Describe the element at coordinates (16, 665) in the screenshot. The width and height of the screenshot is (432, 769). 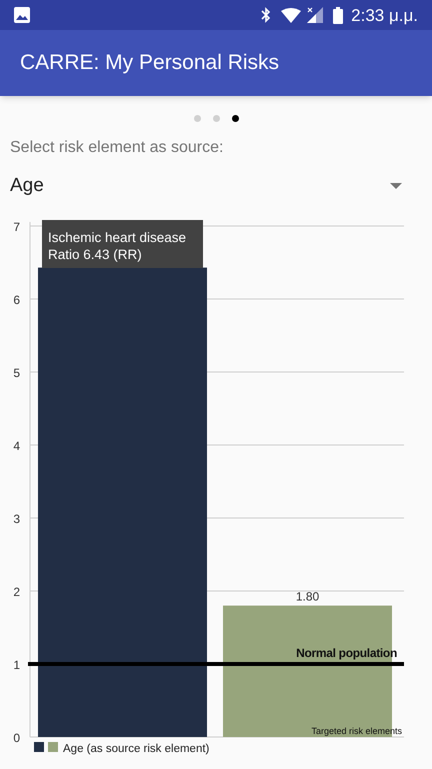
I see `y-tick-label: 1` at that location.